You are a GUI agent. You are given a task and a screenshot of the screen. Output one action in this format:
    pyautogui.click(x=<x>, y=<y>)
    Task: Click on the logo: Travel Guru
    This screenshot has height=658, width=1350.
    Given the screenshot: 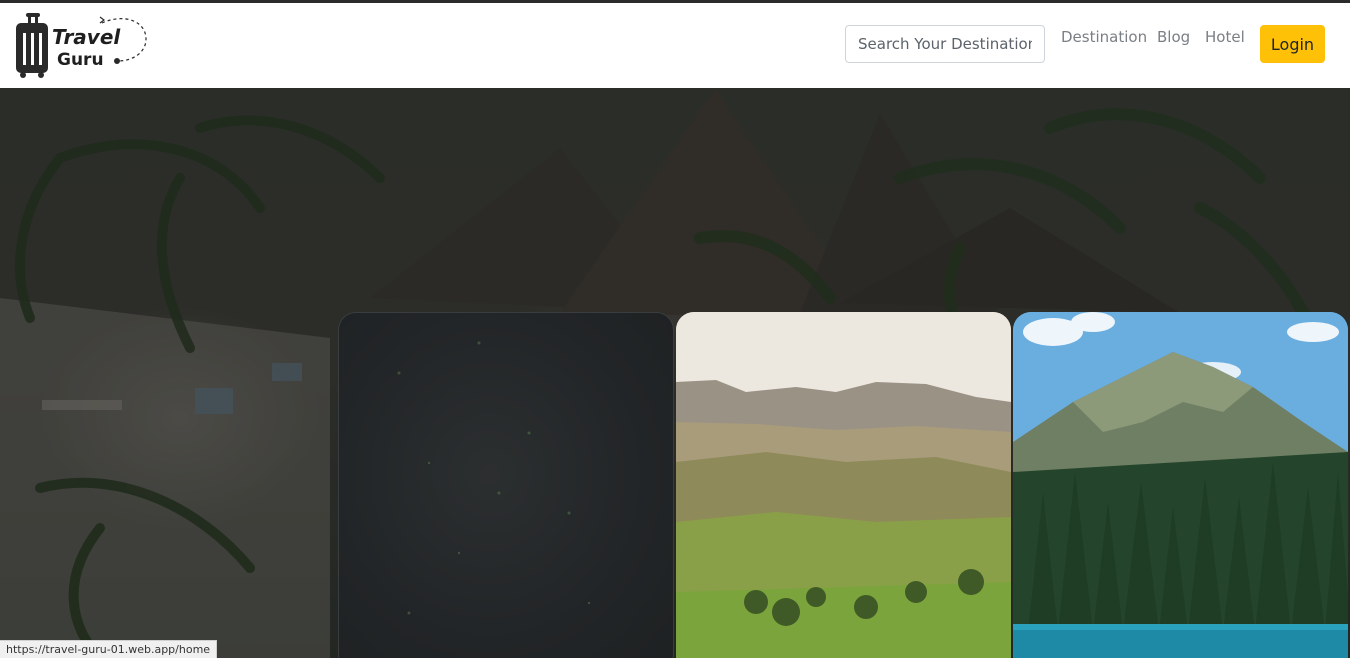 What is the action you would take?
    pyautogui.click(x=84, y=46)
    